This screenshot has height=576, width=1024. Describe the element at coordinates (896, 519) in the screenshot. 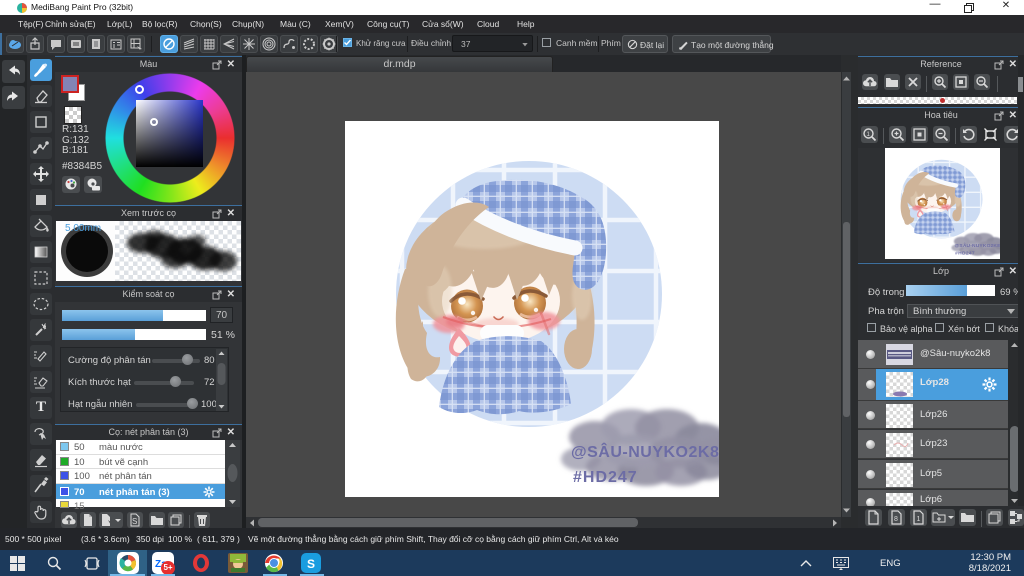

I see `svg-text: 8` at that location.